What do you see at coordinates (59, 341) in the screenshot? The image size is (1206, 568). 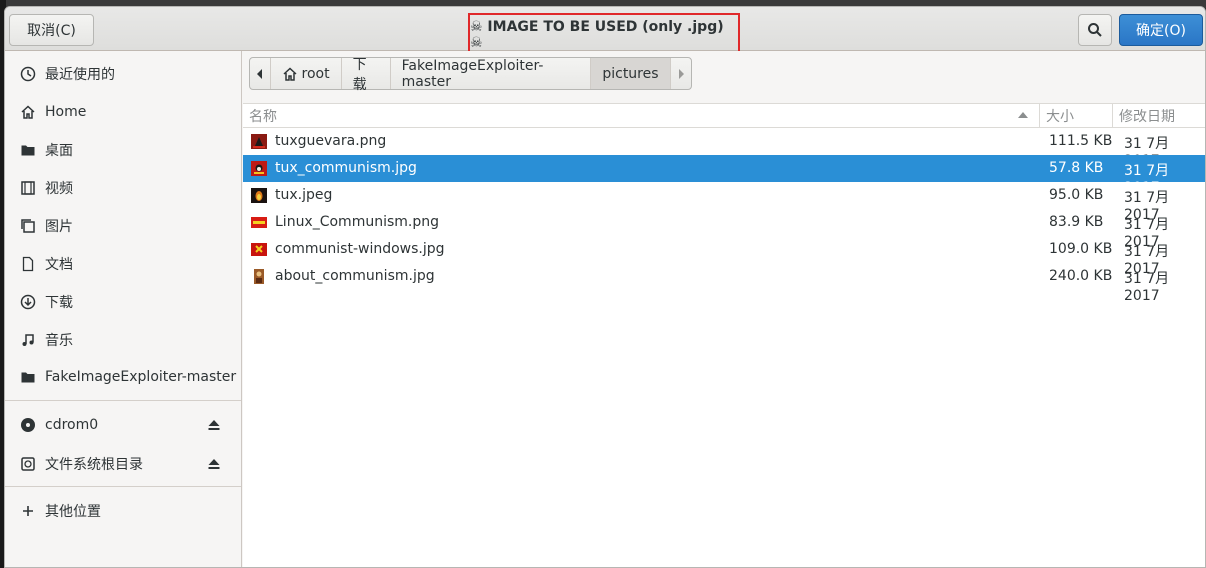 I see `sidebar-item-label: 音乐` at bounding box center [59, 341].